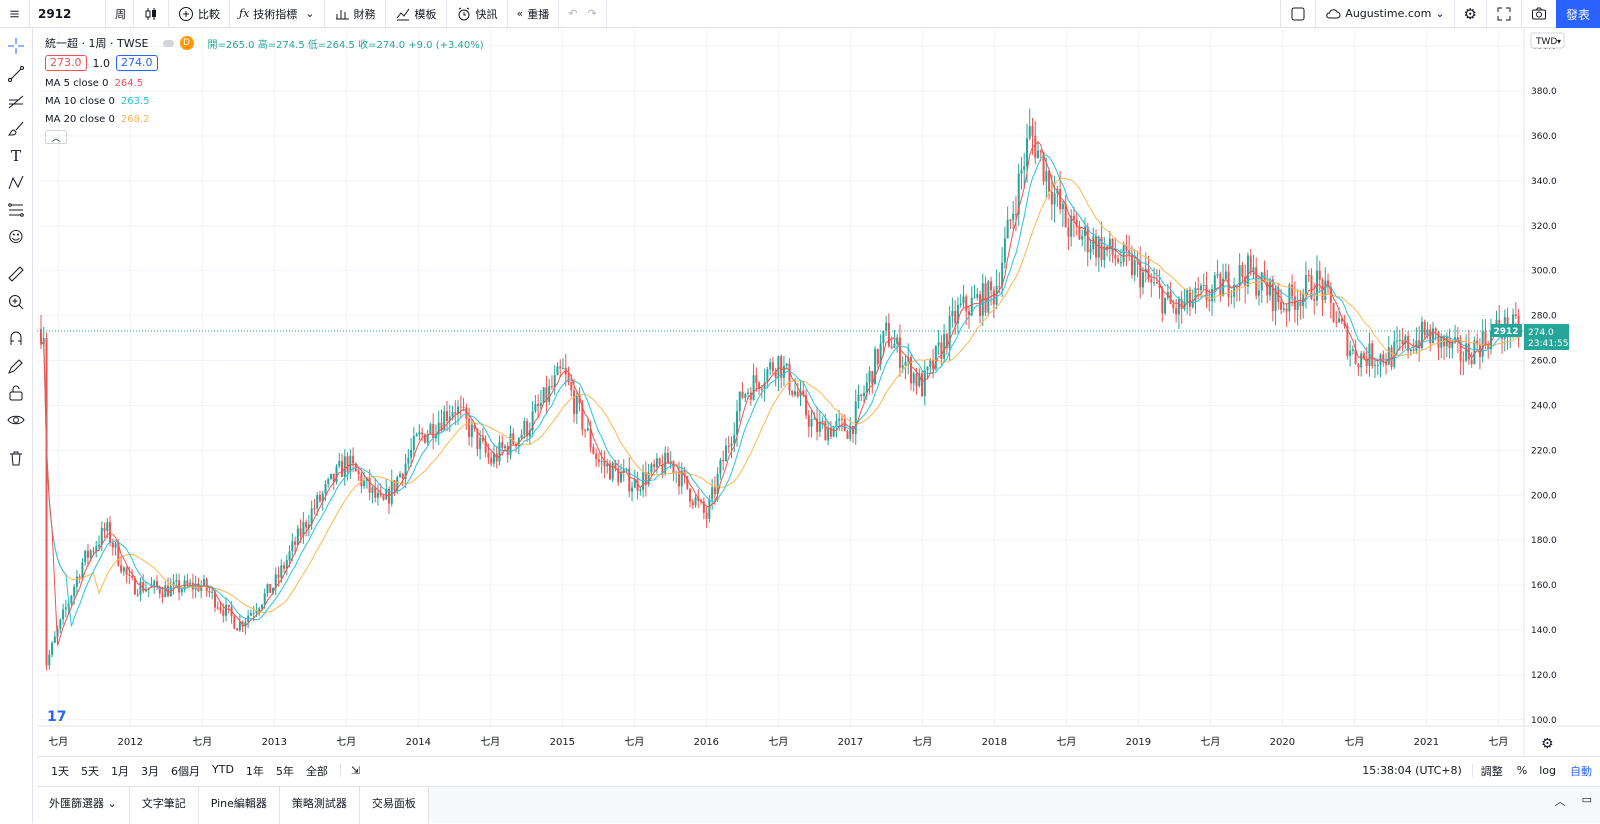  Describe the element at coordinates (185, 771) in the screenshot. I see `range-button: 6個月` at that location.